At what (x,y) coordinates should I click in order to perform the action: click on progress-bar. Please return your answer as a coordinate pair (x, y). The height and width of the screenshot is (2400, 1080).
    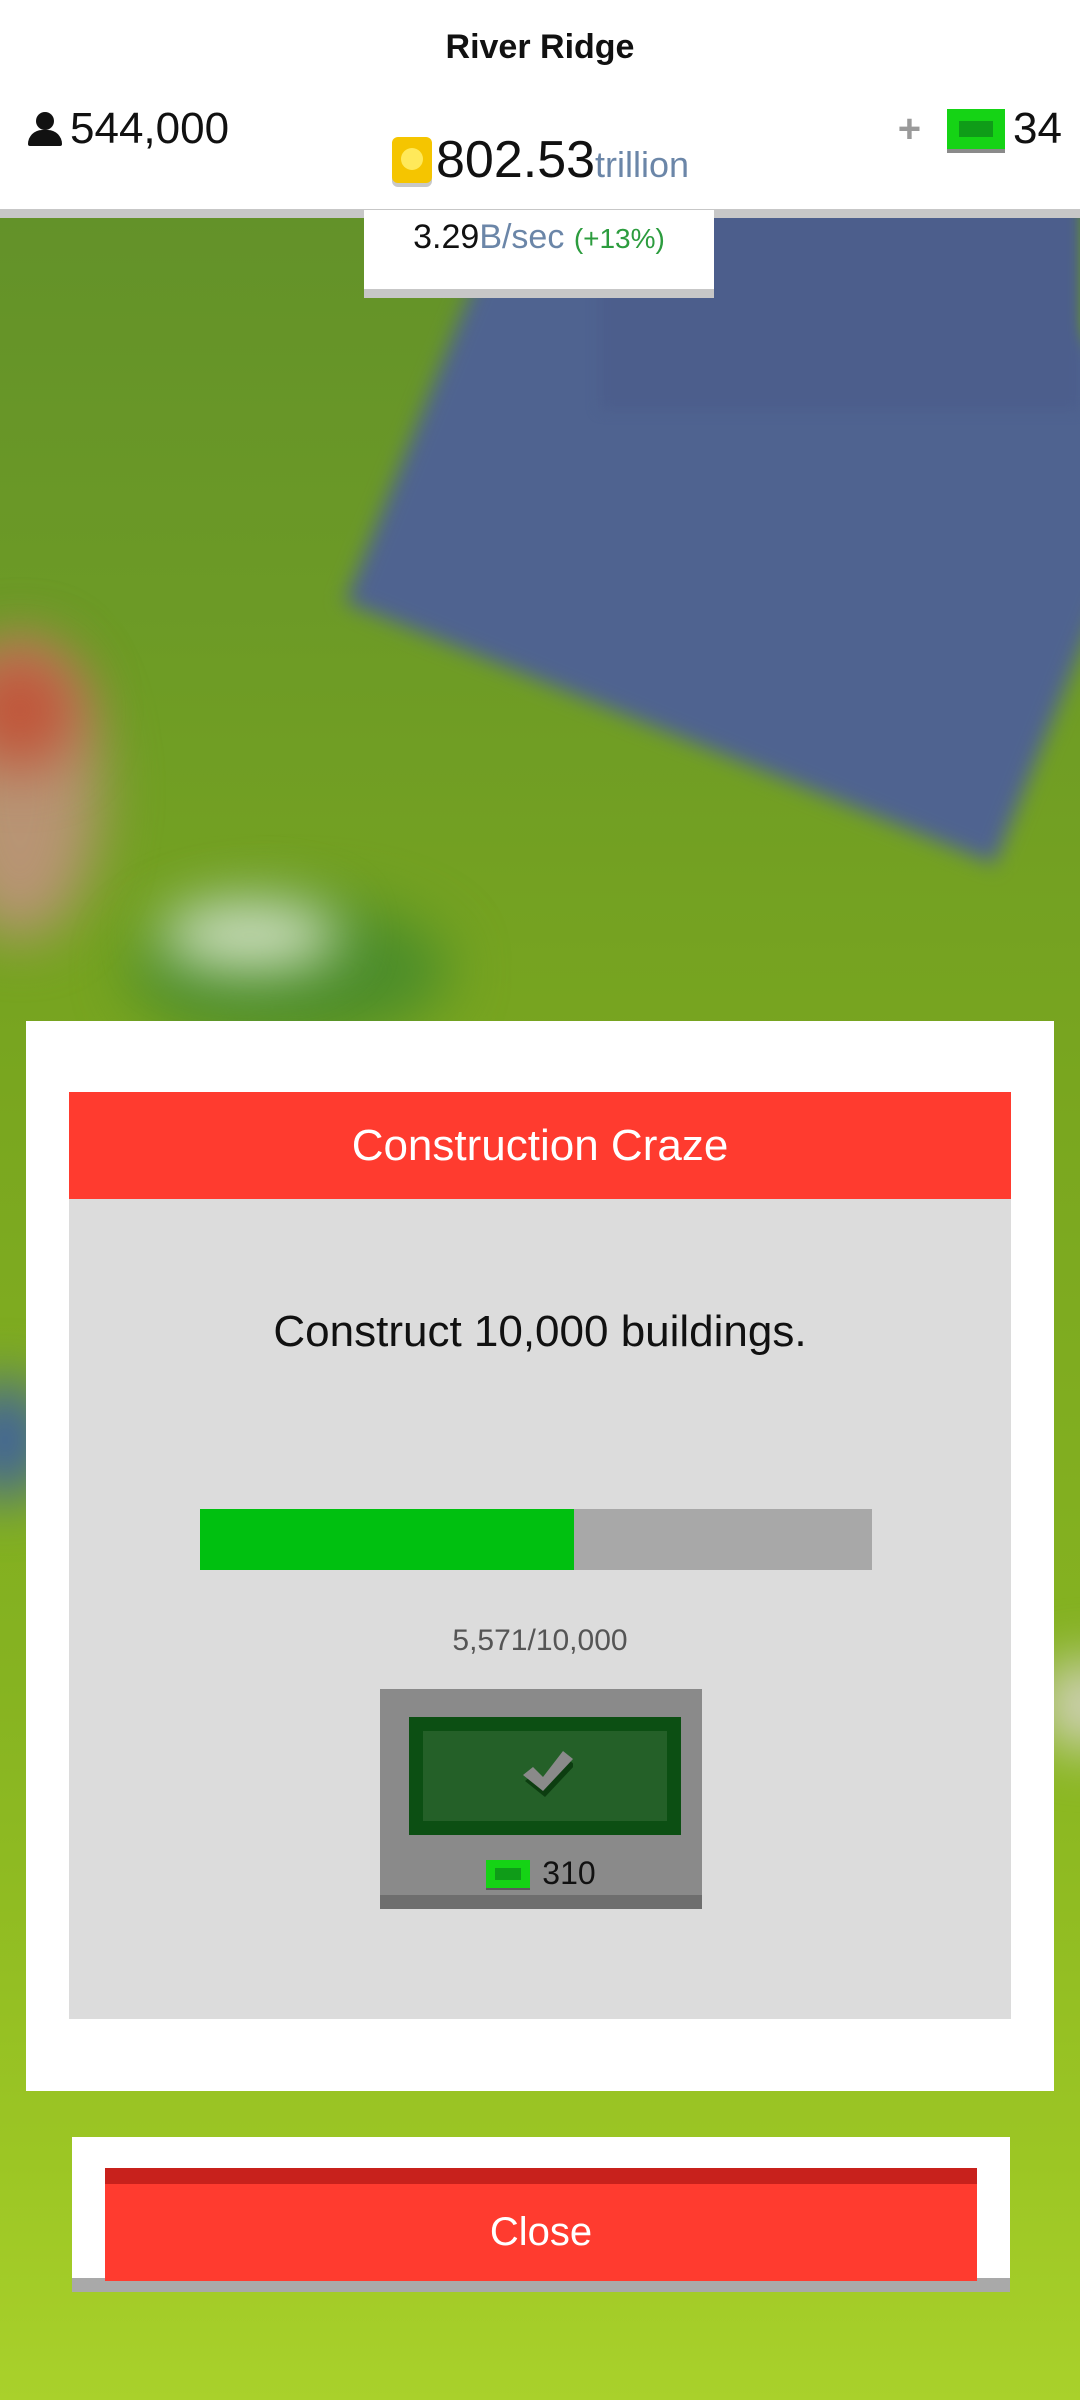
    Looking at the image, I should click on (536, 1539).